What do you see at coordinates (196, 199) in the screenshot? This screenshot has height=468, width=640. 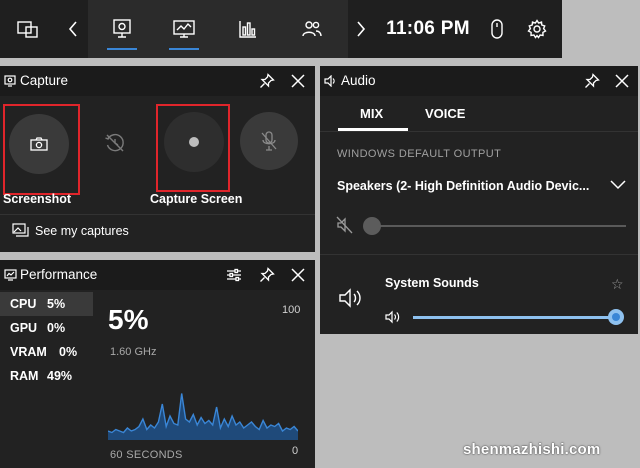 I see `capture-screen-label: Capture Screen` at bounding box center [196, 199].